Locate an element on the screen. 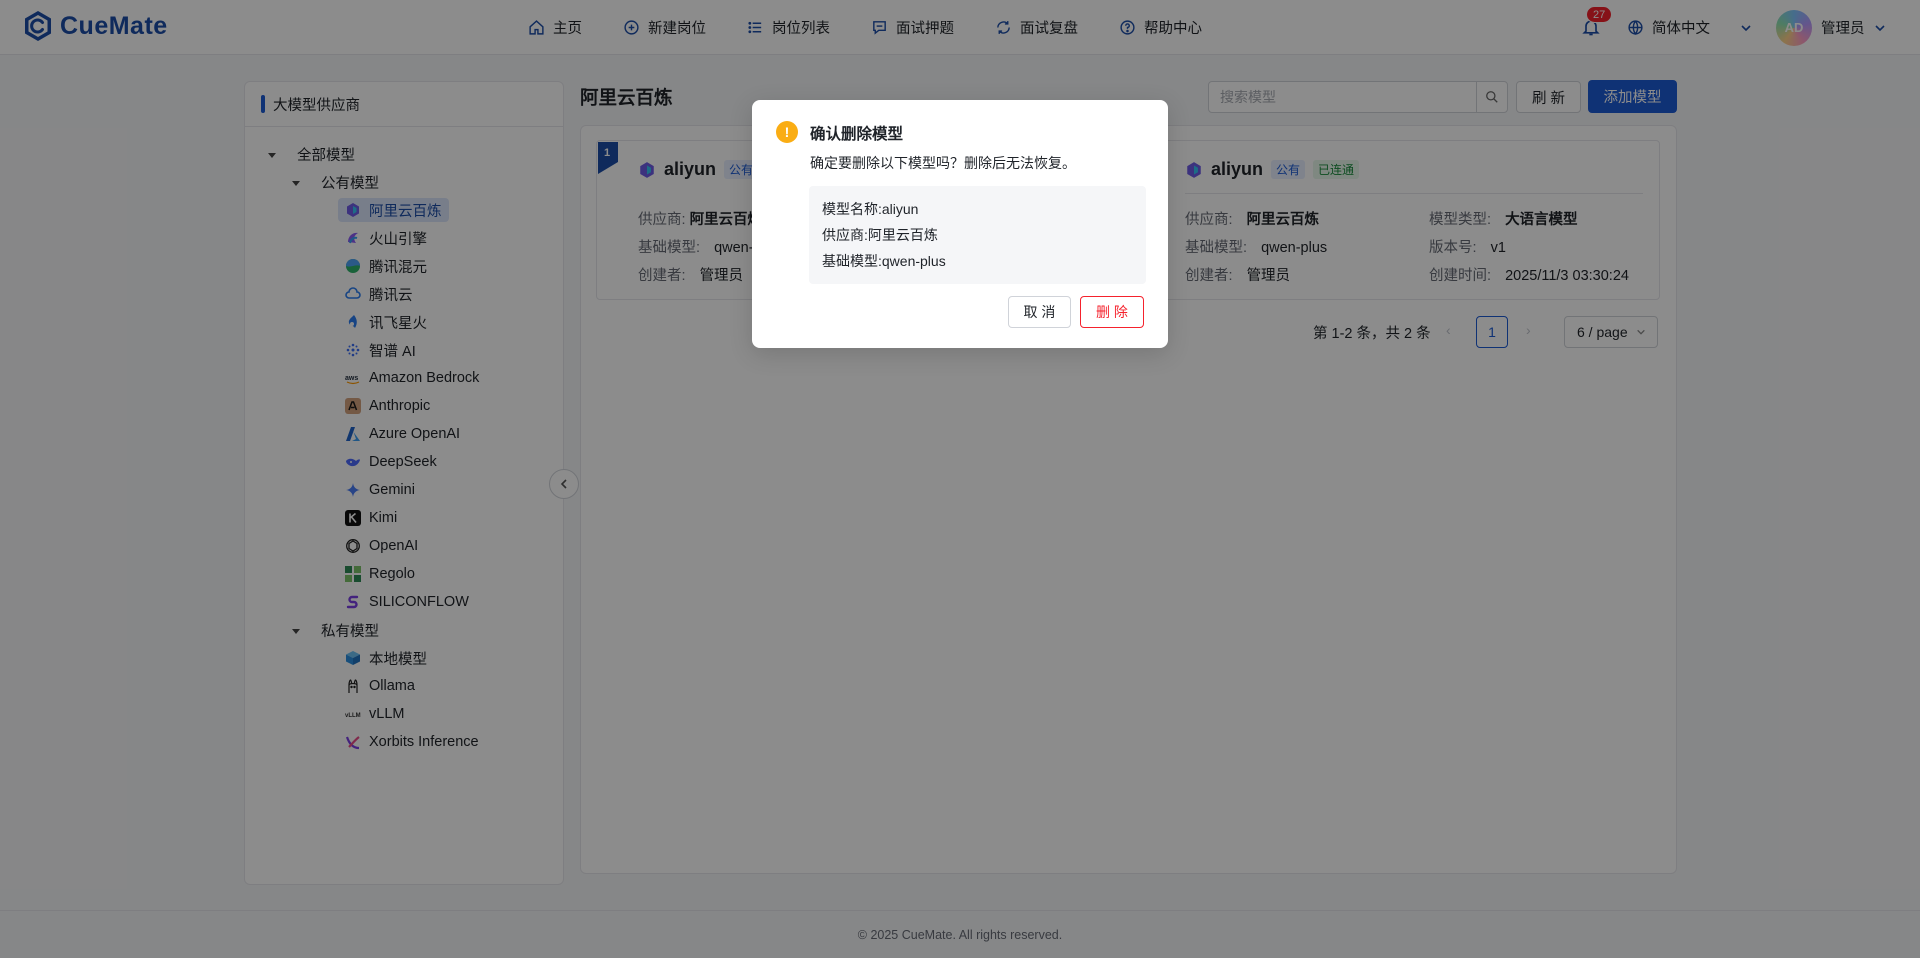 This screenshot has height=958, width=1920. model-info-box: 模型名称:aliyun 供应商:阿里云百炼 基础模型:qwen-plus is located at coordinates (977, 235).